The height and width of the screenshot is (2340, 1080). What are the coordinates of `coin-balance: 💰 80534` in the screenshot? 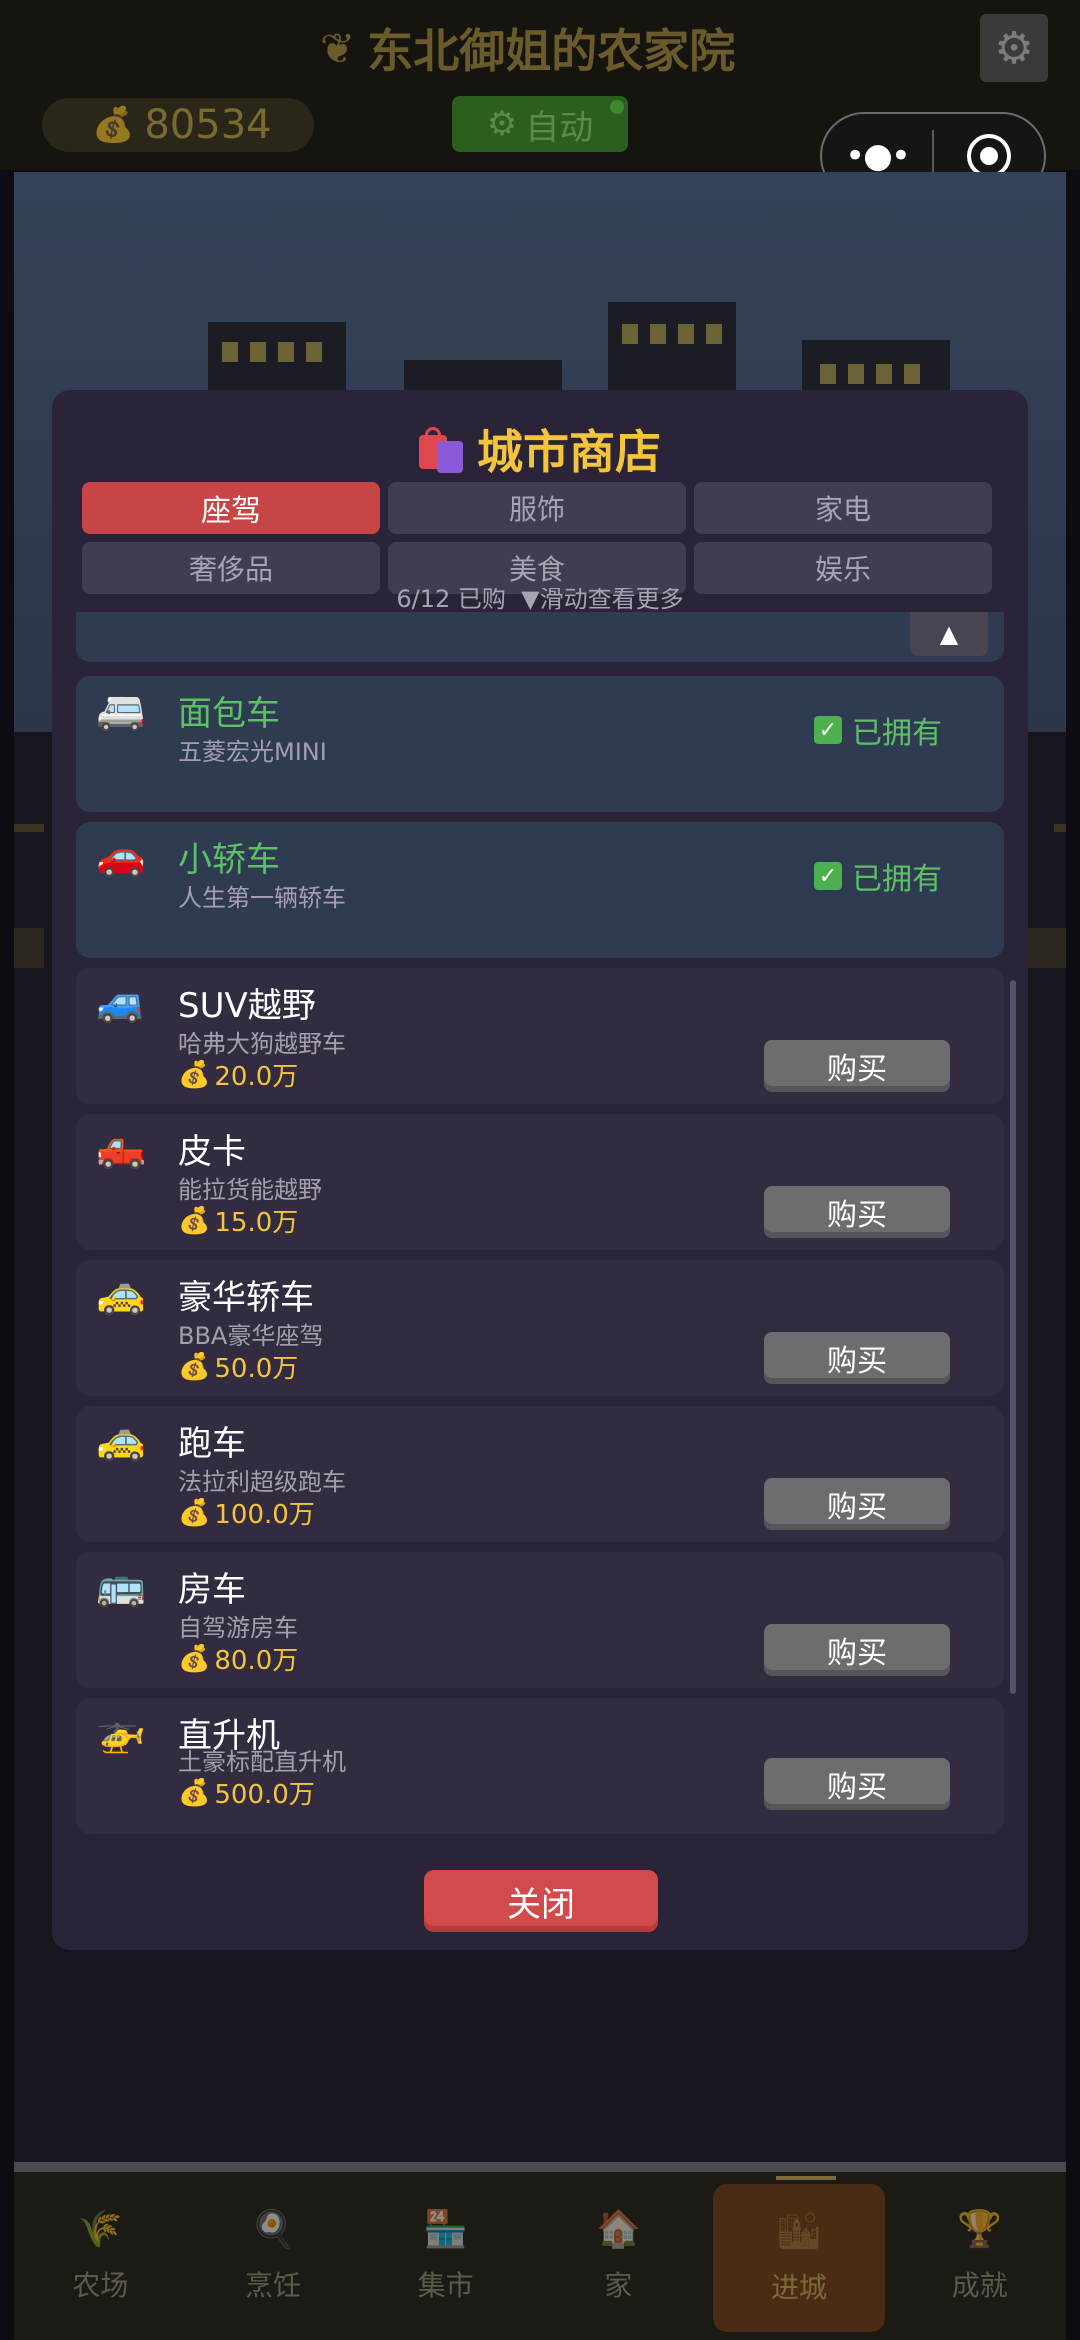 It's located at (178, 125).